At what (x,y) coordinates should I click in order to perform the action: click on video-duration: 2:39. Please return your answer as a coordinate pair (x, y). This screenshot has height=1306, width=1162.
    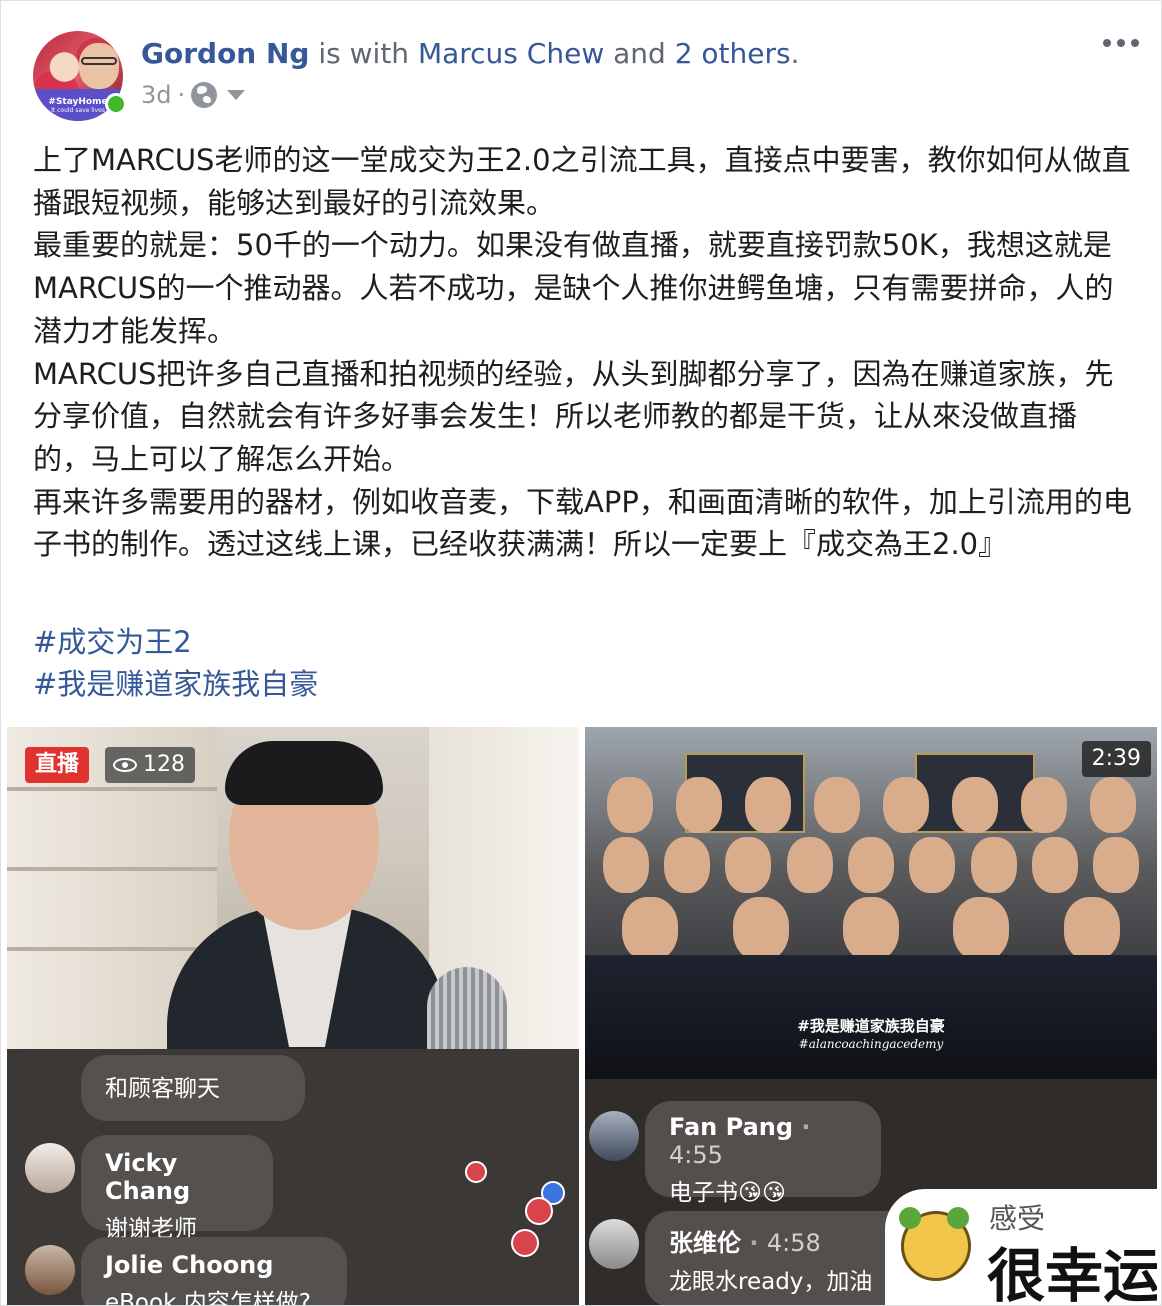
    Looking at the image, I should click on (1116, 759).